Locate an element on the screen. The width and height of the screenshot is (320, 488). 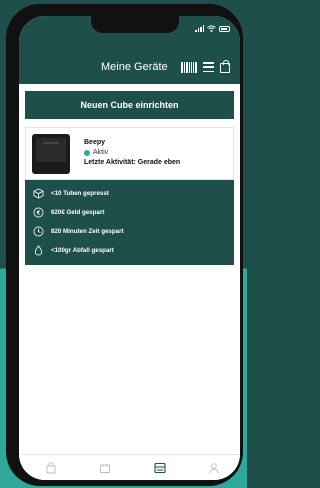
setup-cube-button: Neuen Cube einrichten is located at coordinates (129, 105).